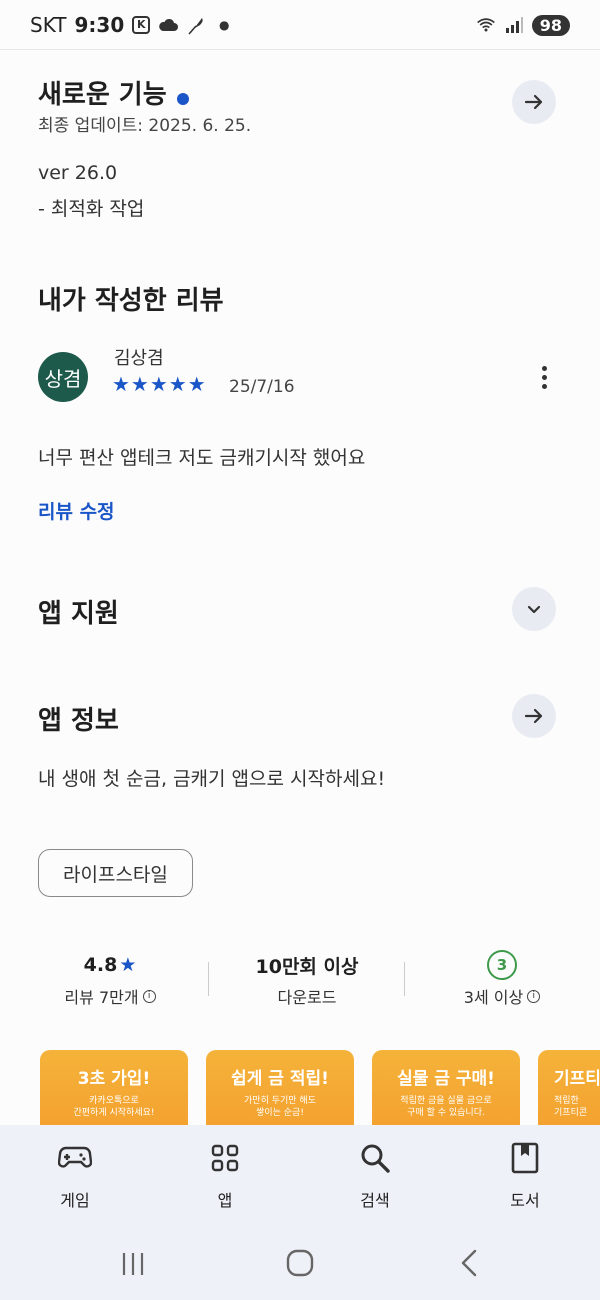 The width and height of the screenshot is (600, 1300). Describe the element at coordinates (375, 1179) in the screenshot. I see `nav-item-search: 검색` at that location.